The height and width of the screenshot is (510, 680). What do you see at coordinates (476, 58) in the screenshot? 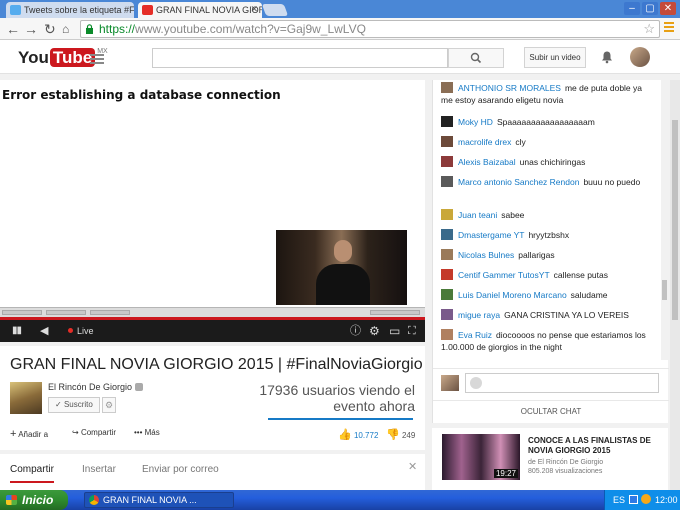
I see `search-button` at bounding box center [476, 58].